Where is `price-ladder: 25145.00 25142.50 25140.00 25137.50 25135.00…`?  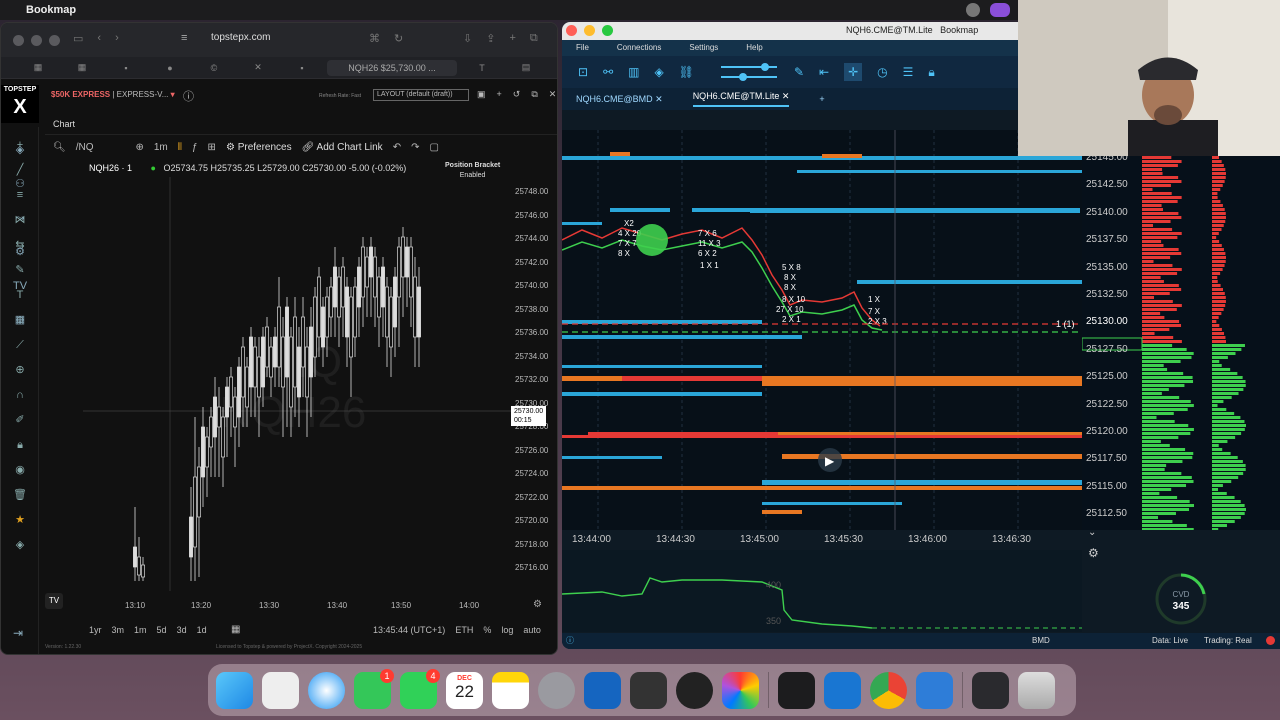
price-ladder: 25145.00 25142.50 25140.00 25137.50 25135.00… is located at coordinates (1181, 341).